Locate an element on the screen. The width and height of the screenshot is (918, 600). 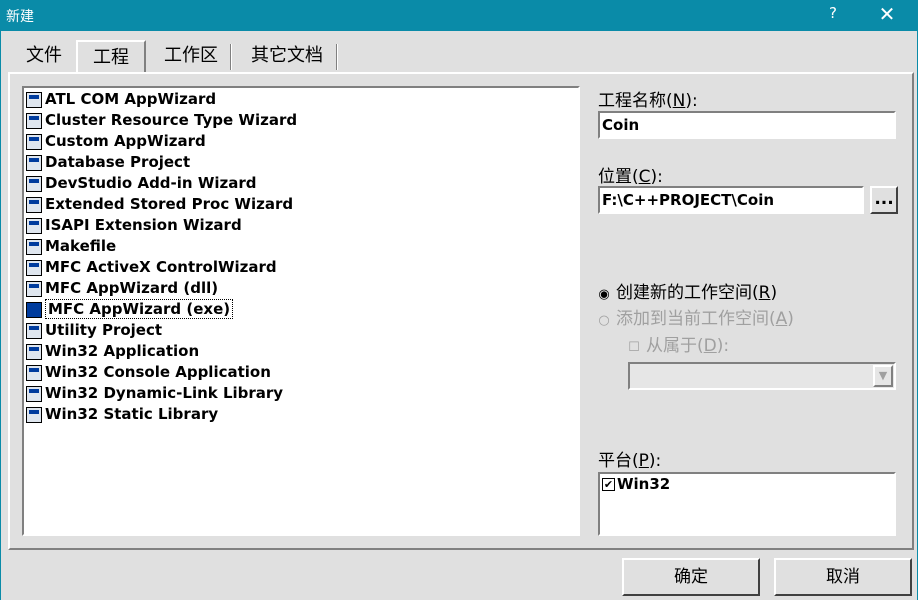
list-item: MFC AppWizard (exe) is located at coordinates (129, 309).